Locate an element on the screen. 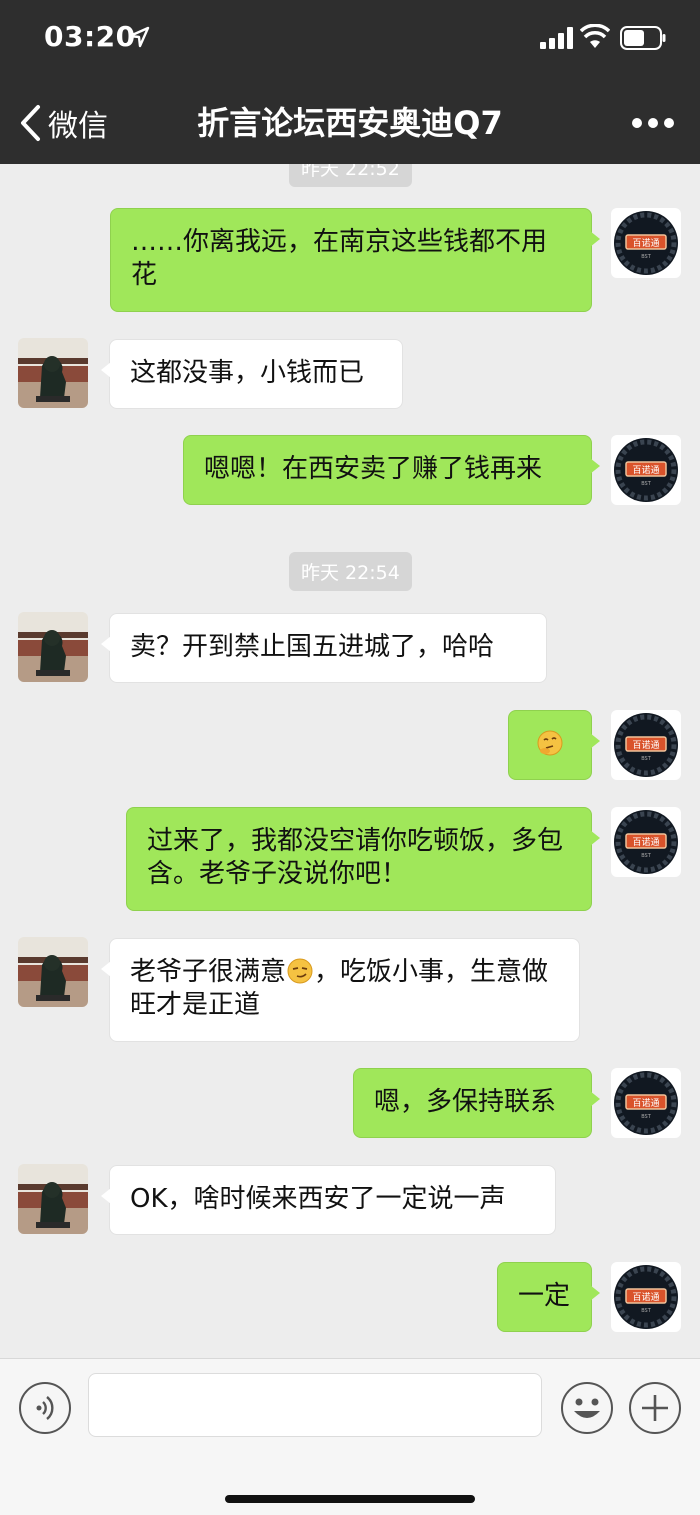 The width and height of the screenshot is (700, 1515). timestamp-pill: 昨天 22:52 is located at coordinates (350, 175).